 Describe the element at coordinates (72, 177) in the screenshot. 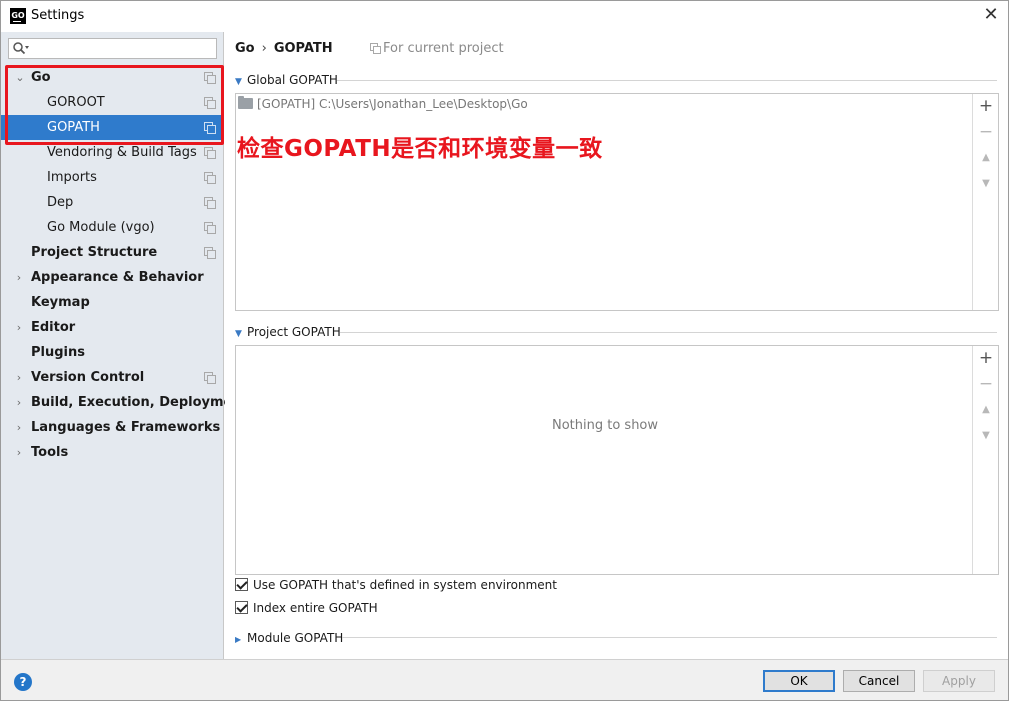

I see `sidebar-item-label: Imports` at that location.